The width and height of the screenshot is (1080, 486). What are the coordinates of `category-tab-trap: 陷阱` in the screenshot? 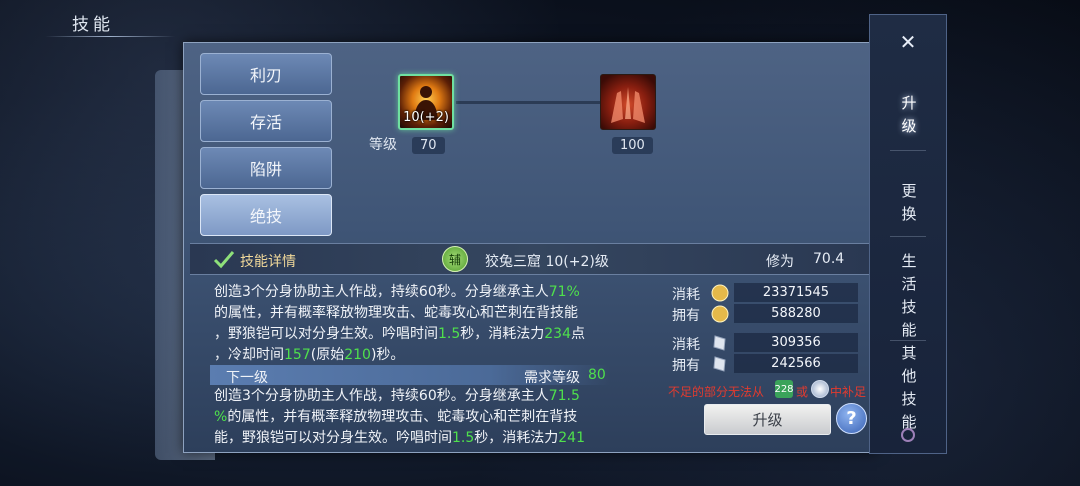 It's located at (266, 168).